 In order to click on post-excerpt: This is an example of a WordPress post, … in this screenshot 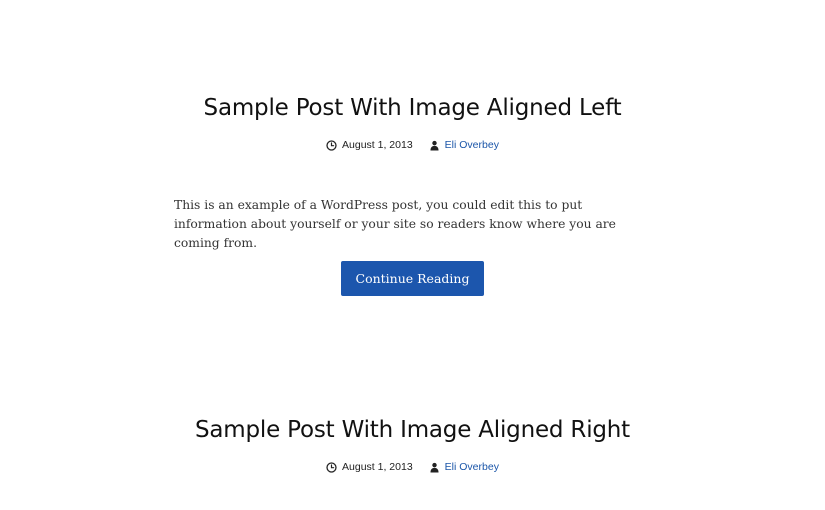, I will do `click(395, 224)`.